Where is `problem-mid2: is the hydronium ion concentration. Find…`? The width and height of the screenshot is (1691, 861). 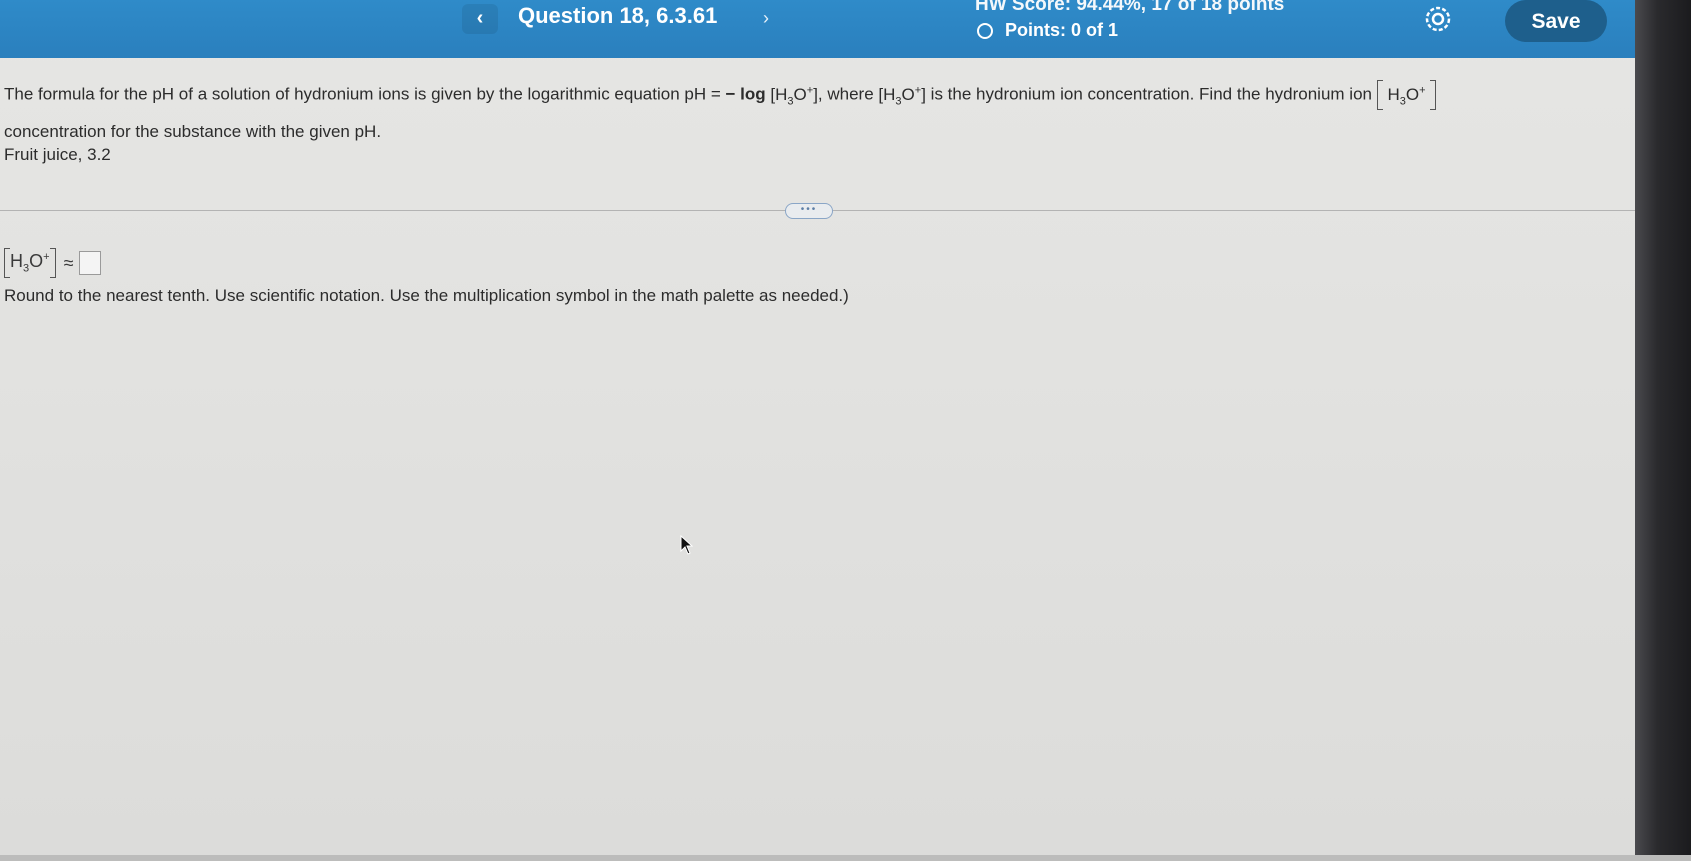 problem-mid2: is the hydronium ion concentration. Find… is located at coordinates (1151, 94).